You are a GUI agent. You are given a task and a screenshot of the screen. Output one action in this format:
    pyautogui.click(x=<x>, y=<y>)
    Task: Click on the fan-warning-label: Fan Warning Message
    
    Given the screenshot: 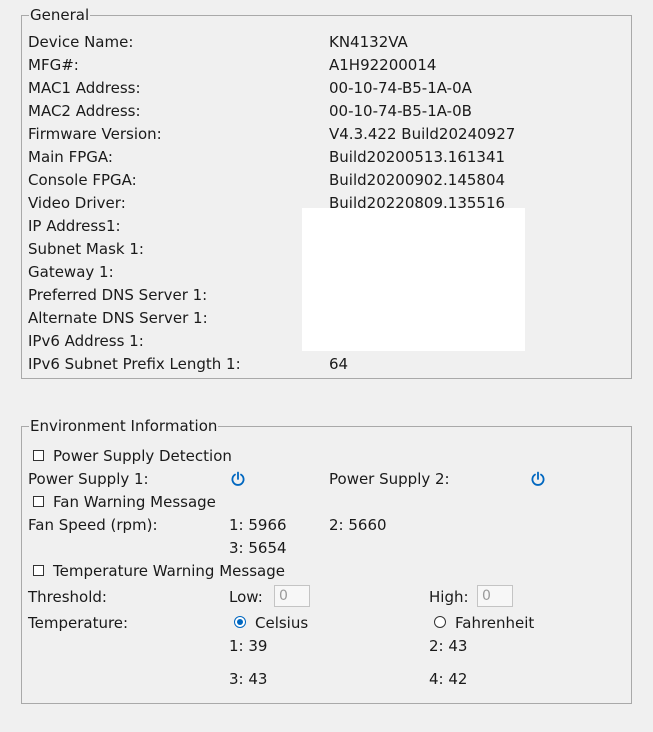 What is the action you would take?
    pyautogui.click(x=134, y=502)
    